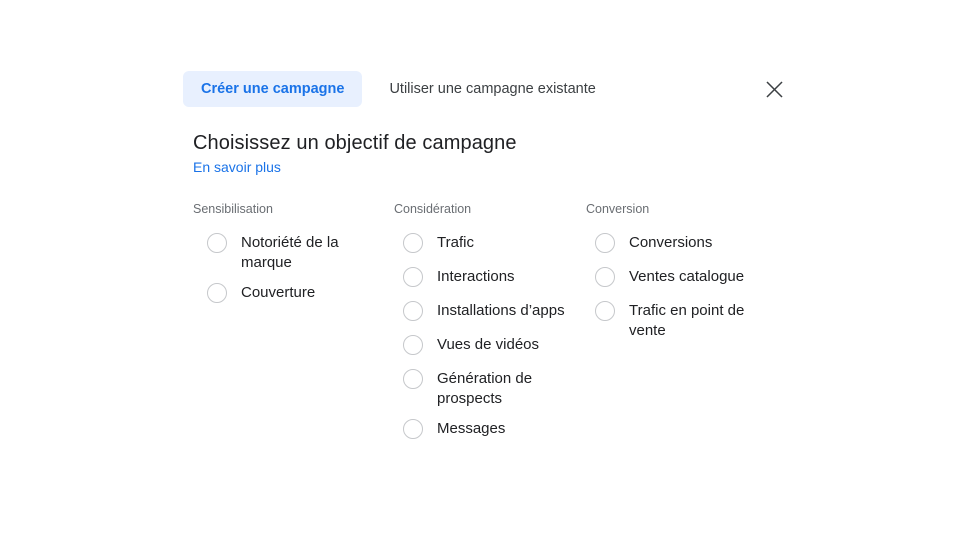  I want to click on radio-brand-awareness, so click(217, 242).